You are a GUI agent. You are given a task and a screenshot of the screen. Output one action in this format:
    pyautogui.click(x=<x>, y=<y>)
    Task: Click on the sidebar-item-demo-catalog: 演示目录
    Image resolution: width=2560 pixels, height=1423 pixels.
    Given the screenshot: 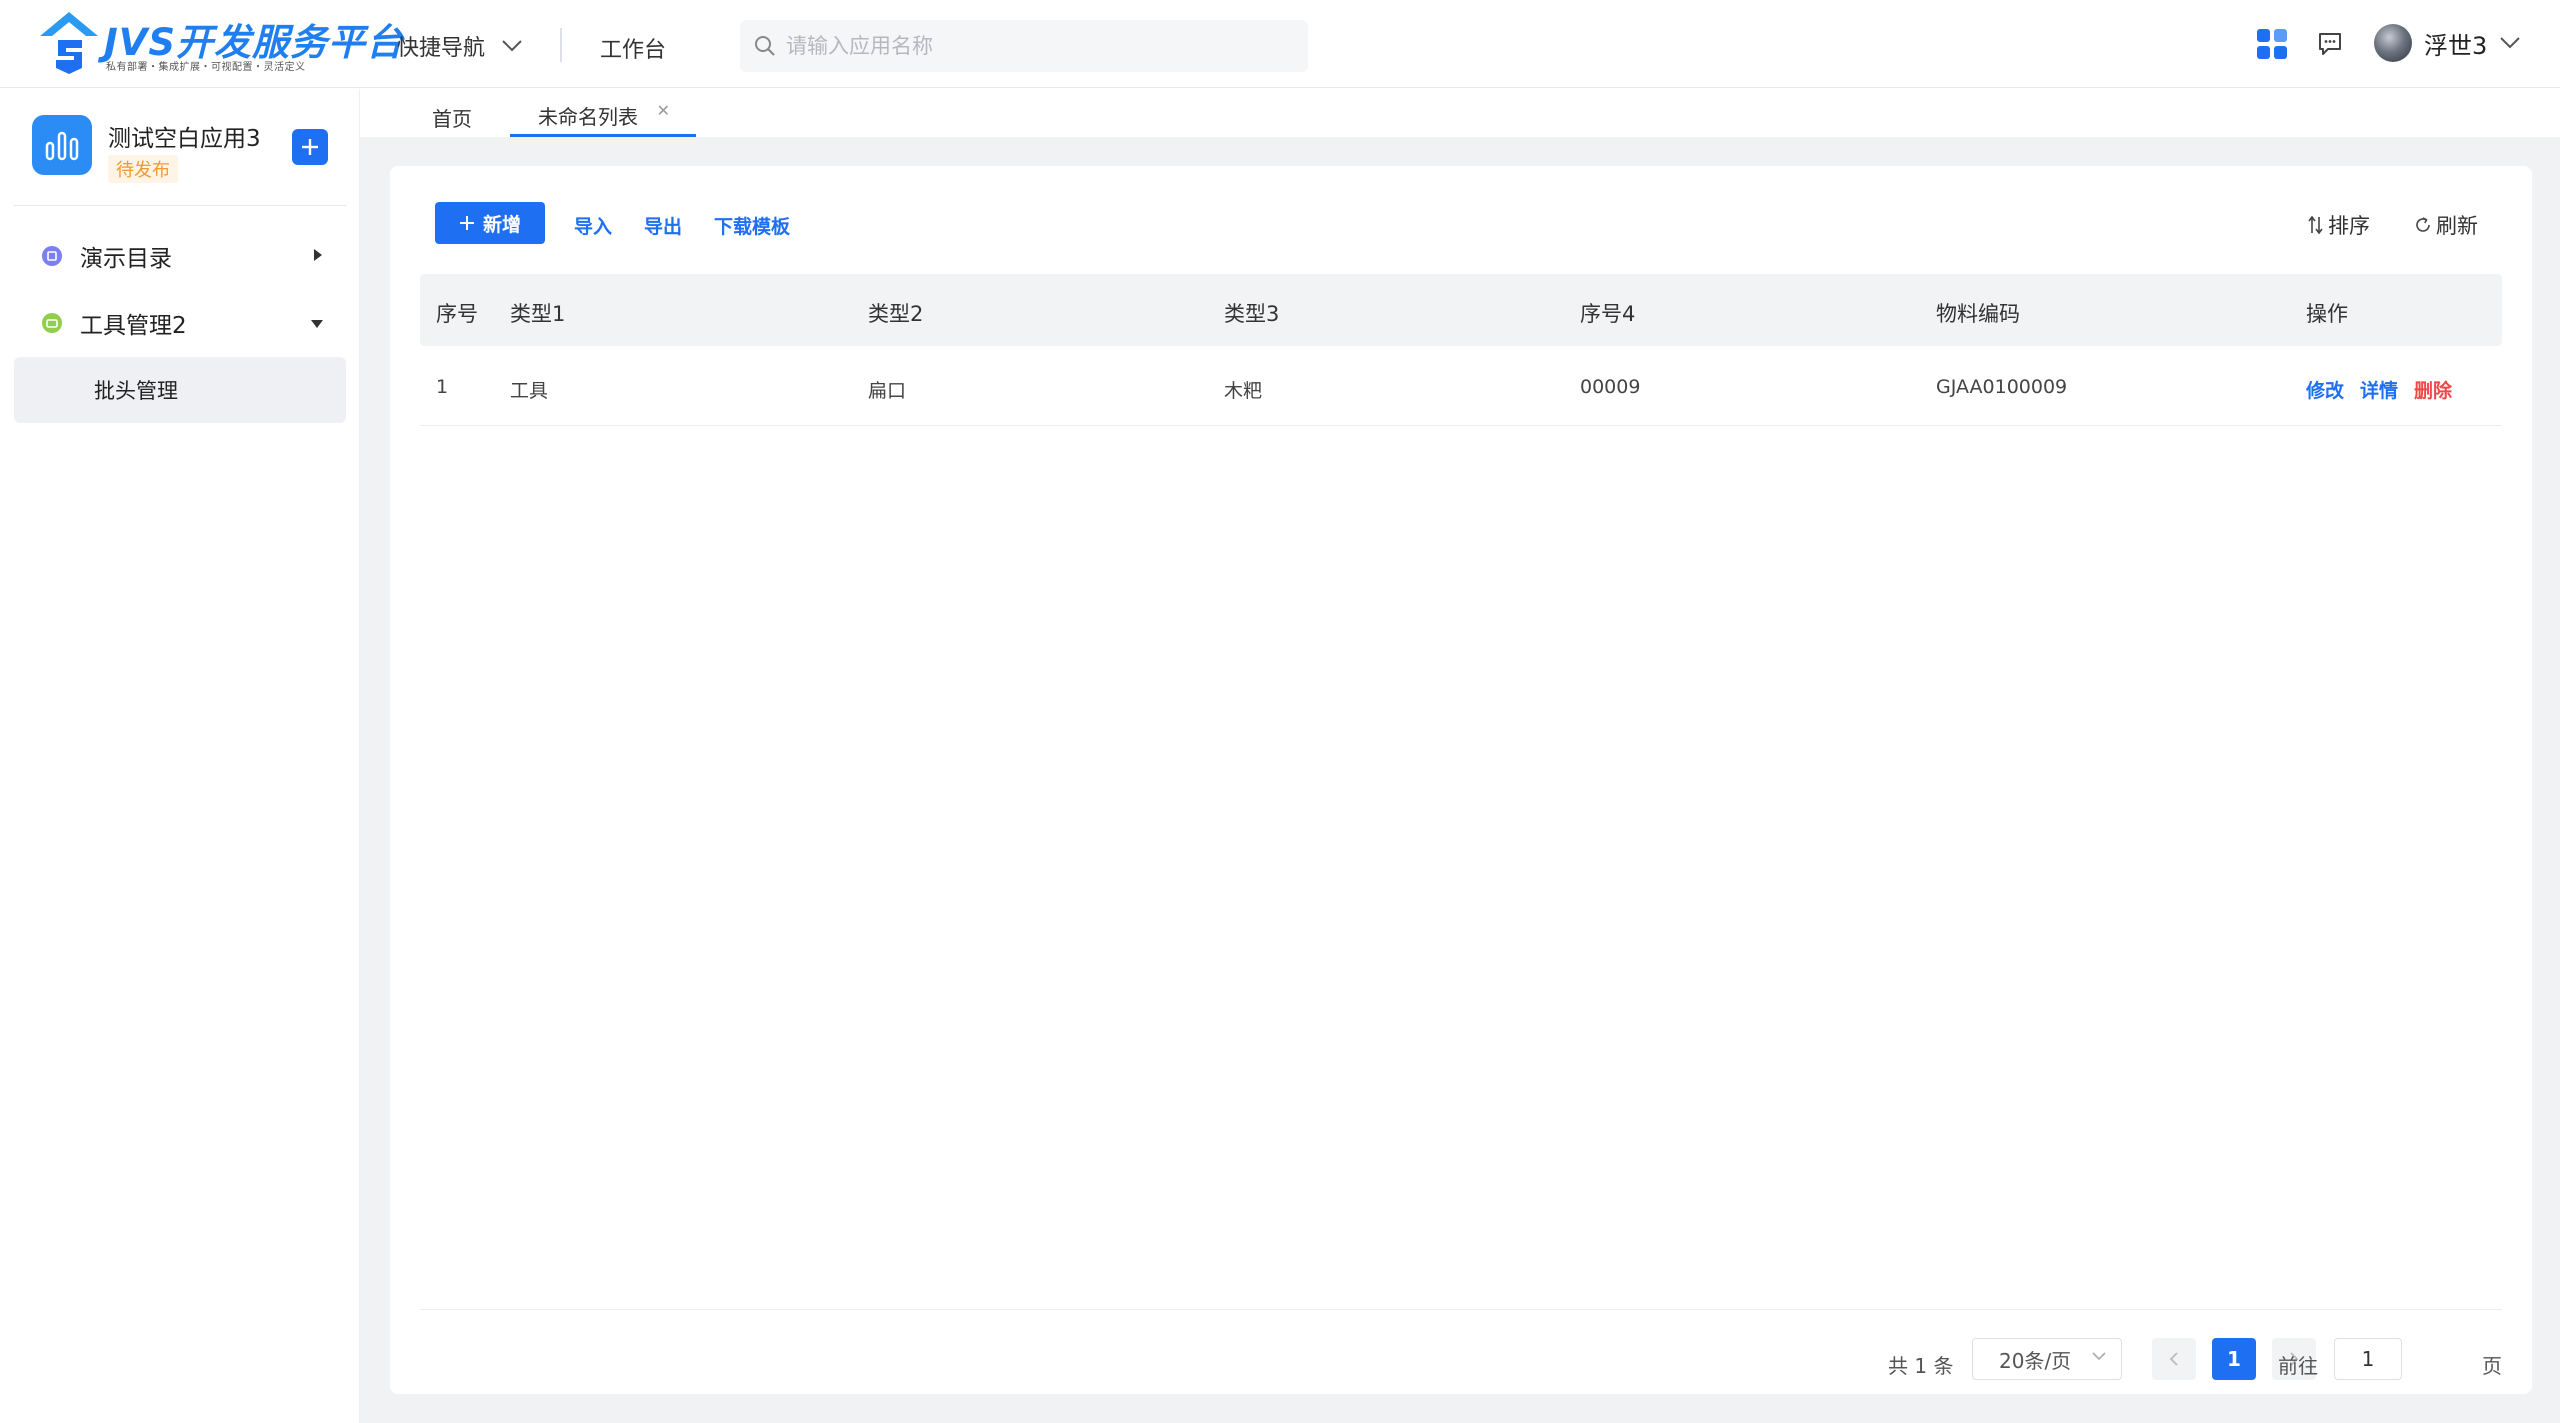 What is the action you would take?
    pyautogui.click(x=180, y=256)
    